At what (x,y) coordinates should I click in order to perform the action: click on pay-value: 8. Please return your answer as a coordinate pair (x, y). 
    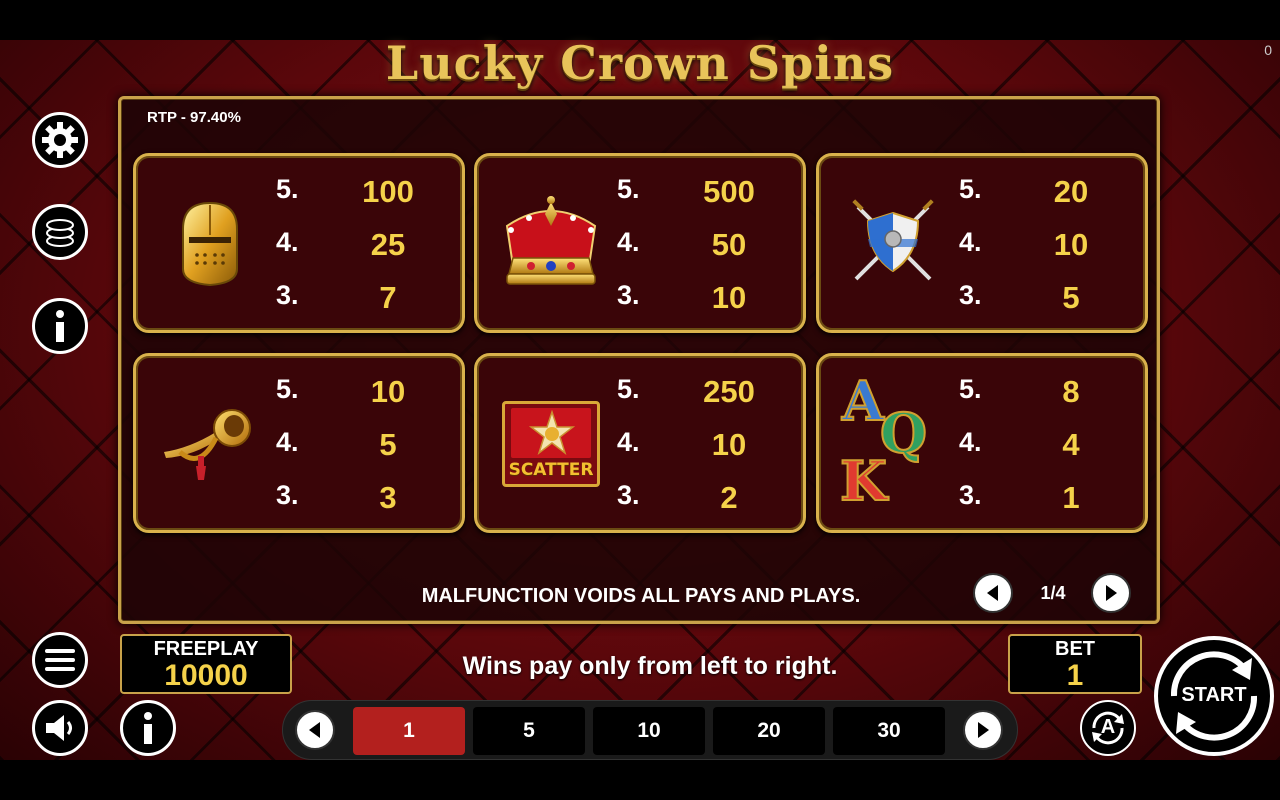
    Looking at the image, I should click on (1071, 391).